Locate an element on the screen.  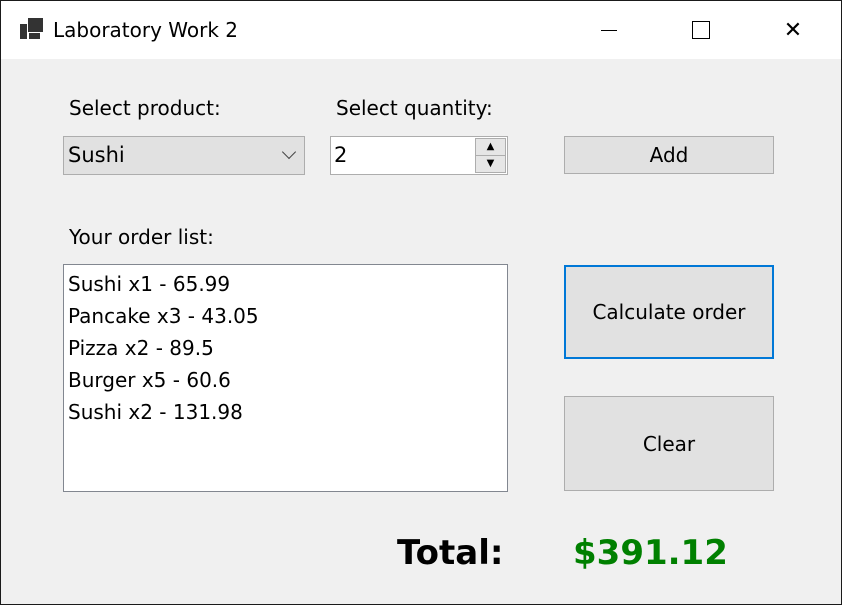
order-list-label: Your order list: is located at coordinates (141, 237).